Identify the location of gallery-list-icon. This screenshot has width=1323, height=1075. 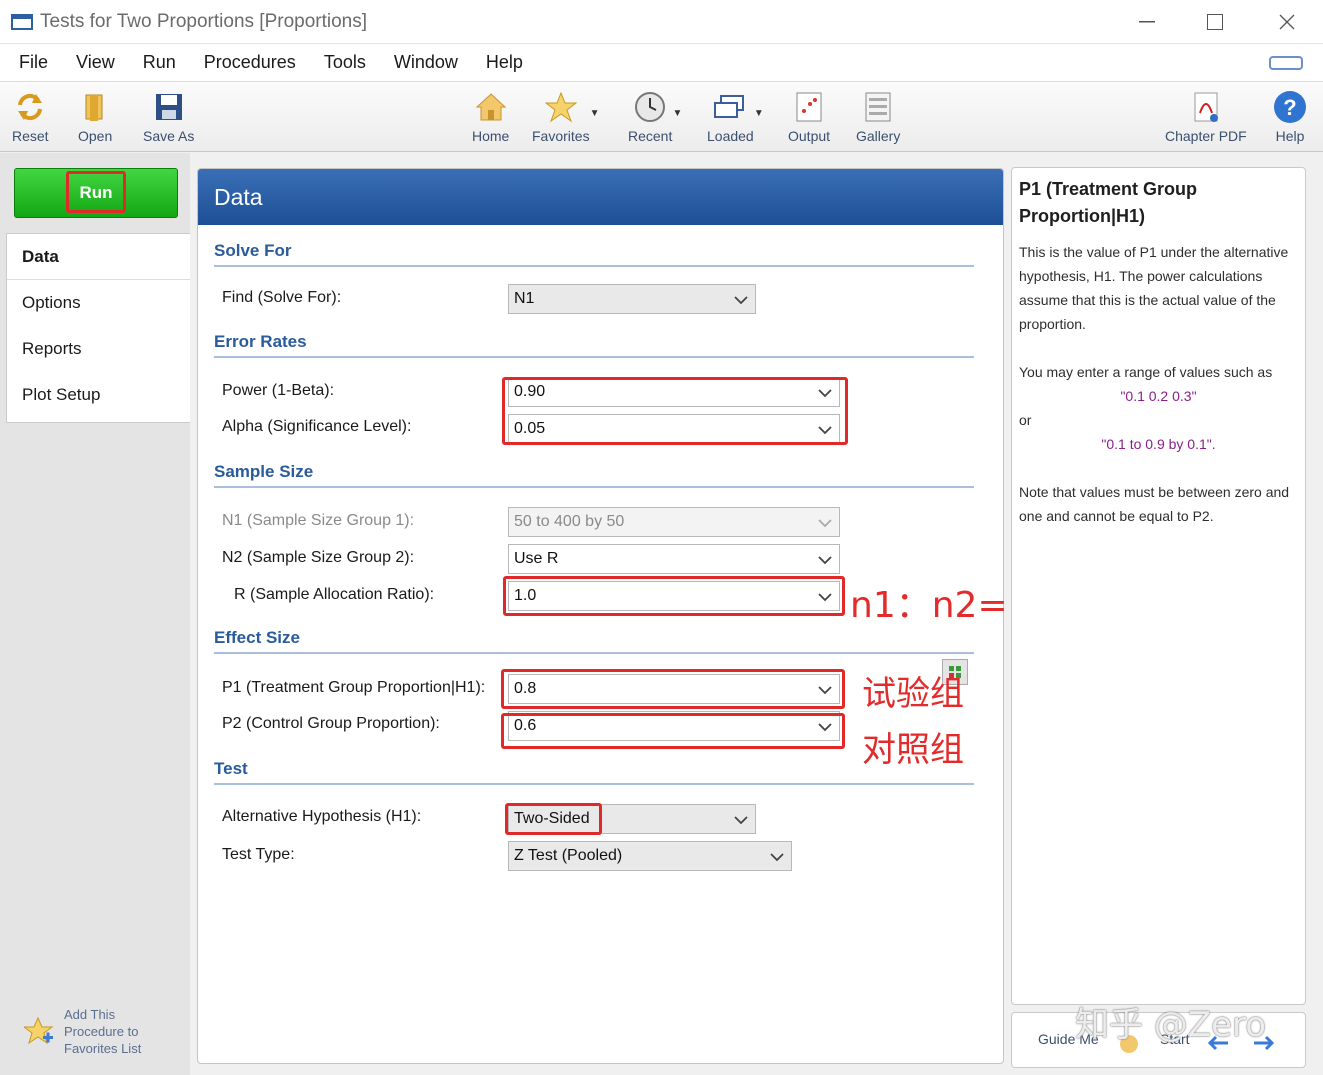
(878, 107).